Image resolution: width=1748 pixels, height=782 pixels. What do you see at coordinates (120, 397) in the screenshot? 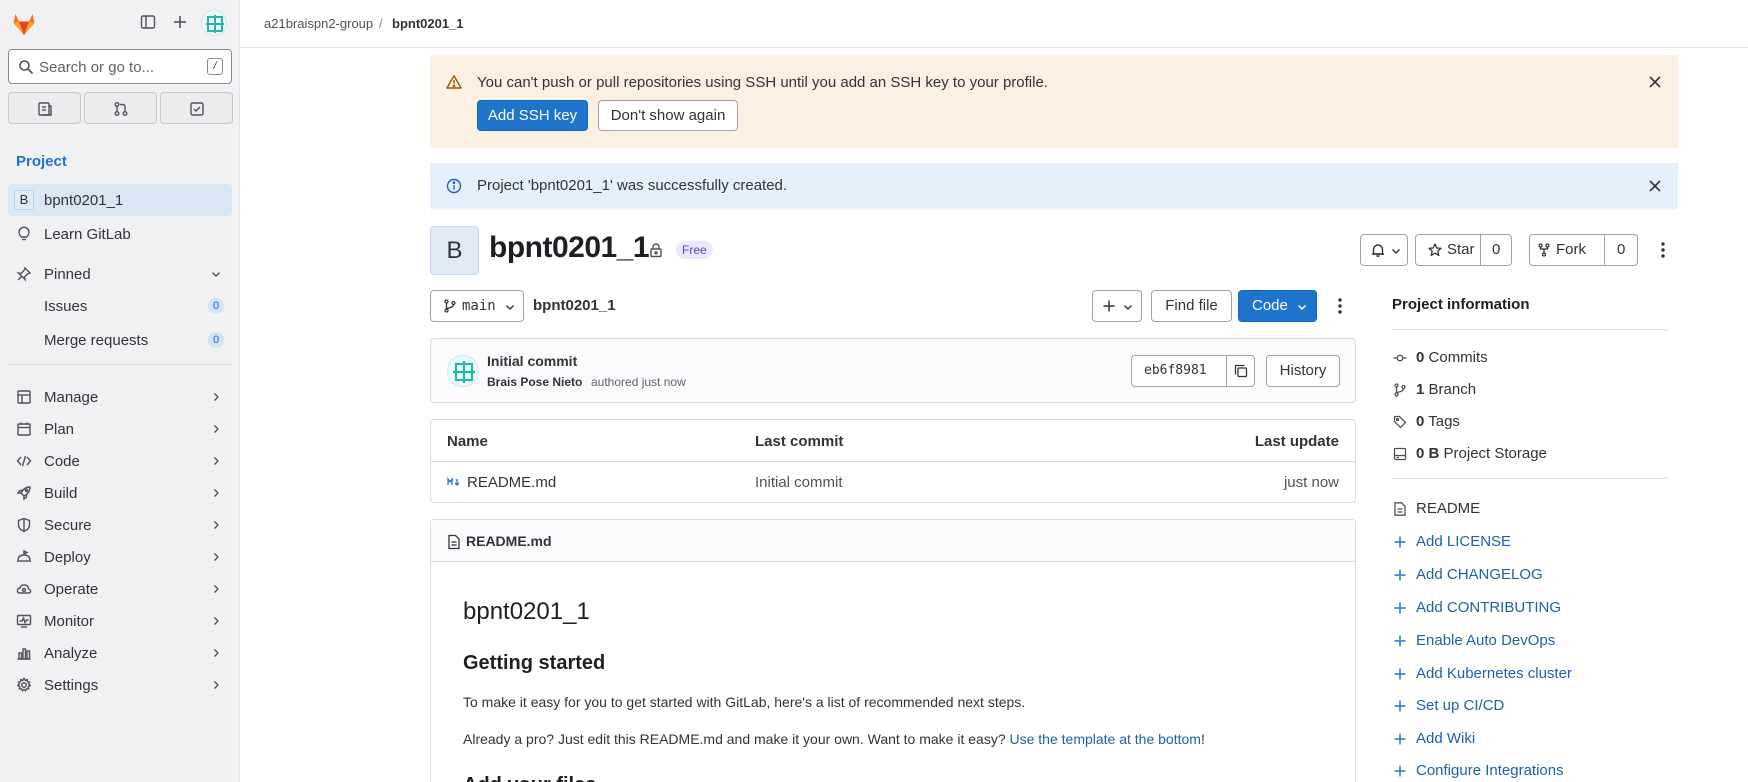
I see `sidebar-item-manage: Manage` at bounding box center [120, 397].